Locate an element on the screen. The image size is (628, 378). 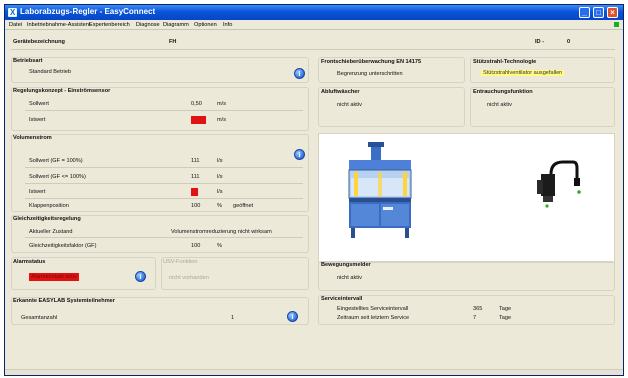
menu-diagnose: Diagnose is located at coordinates (148, 25).